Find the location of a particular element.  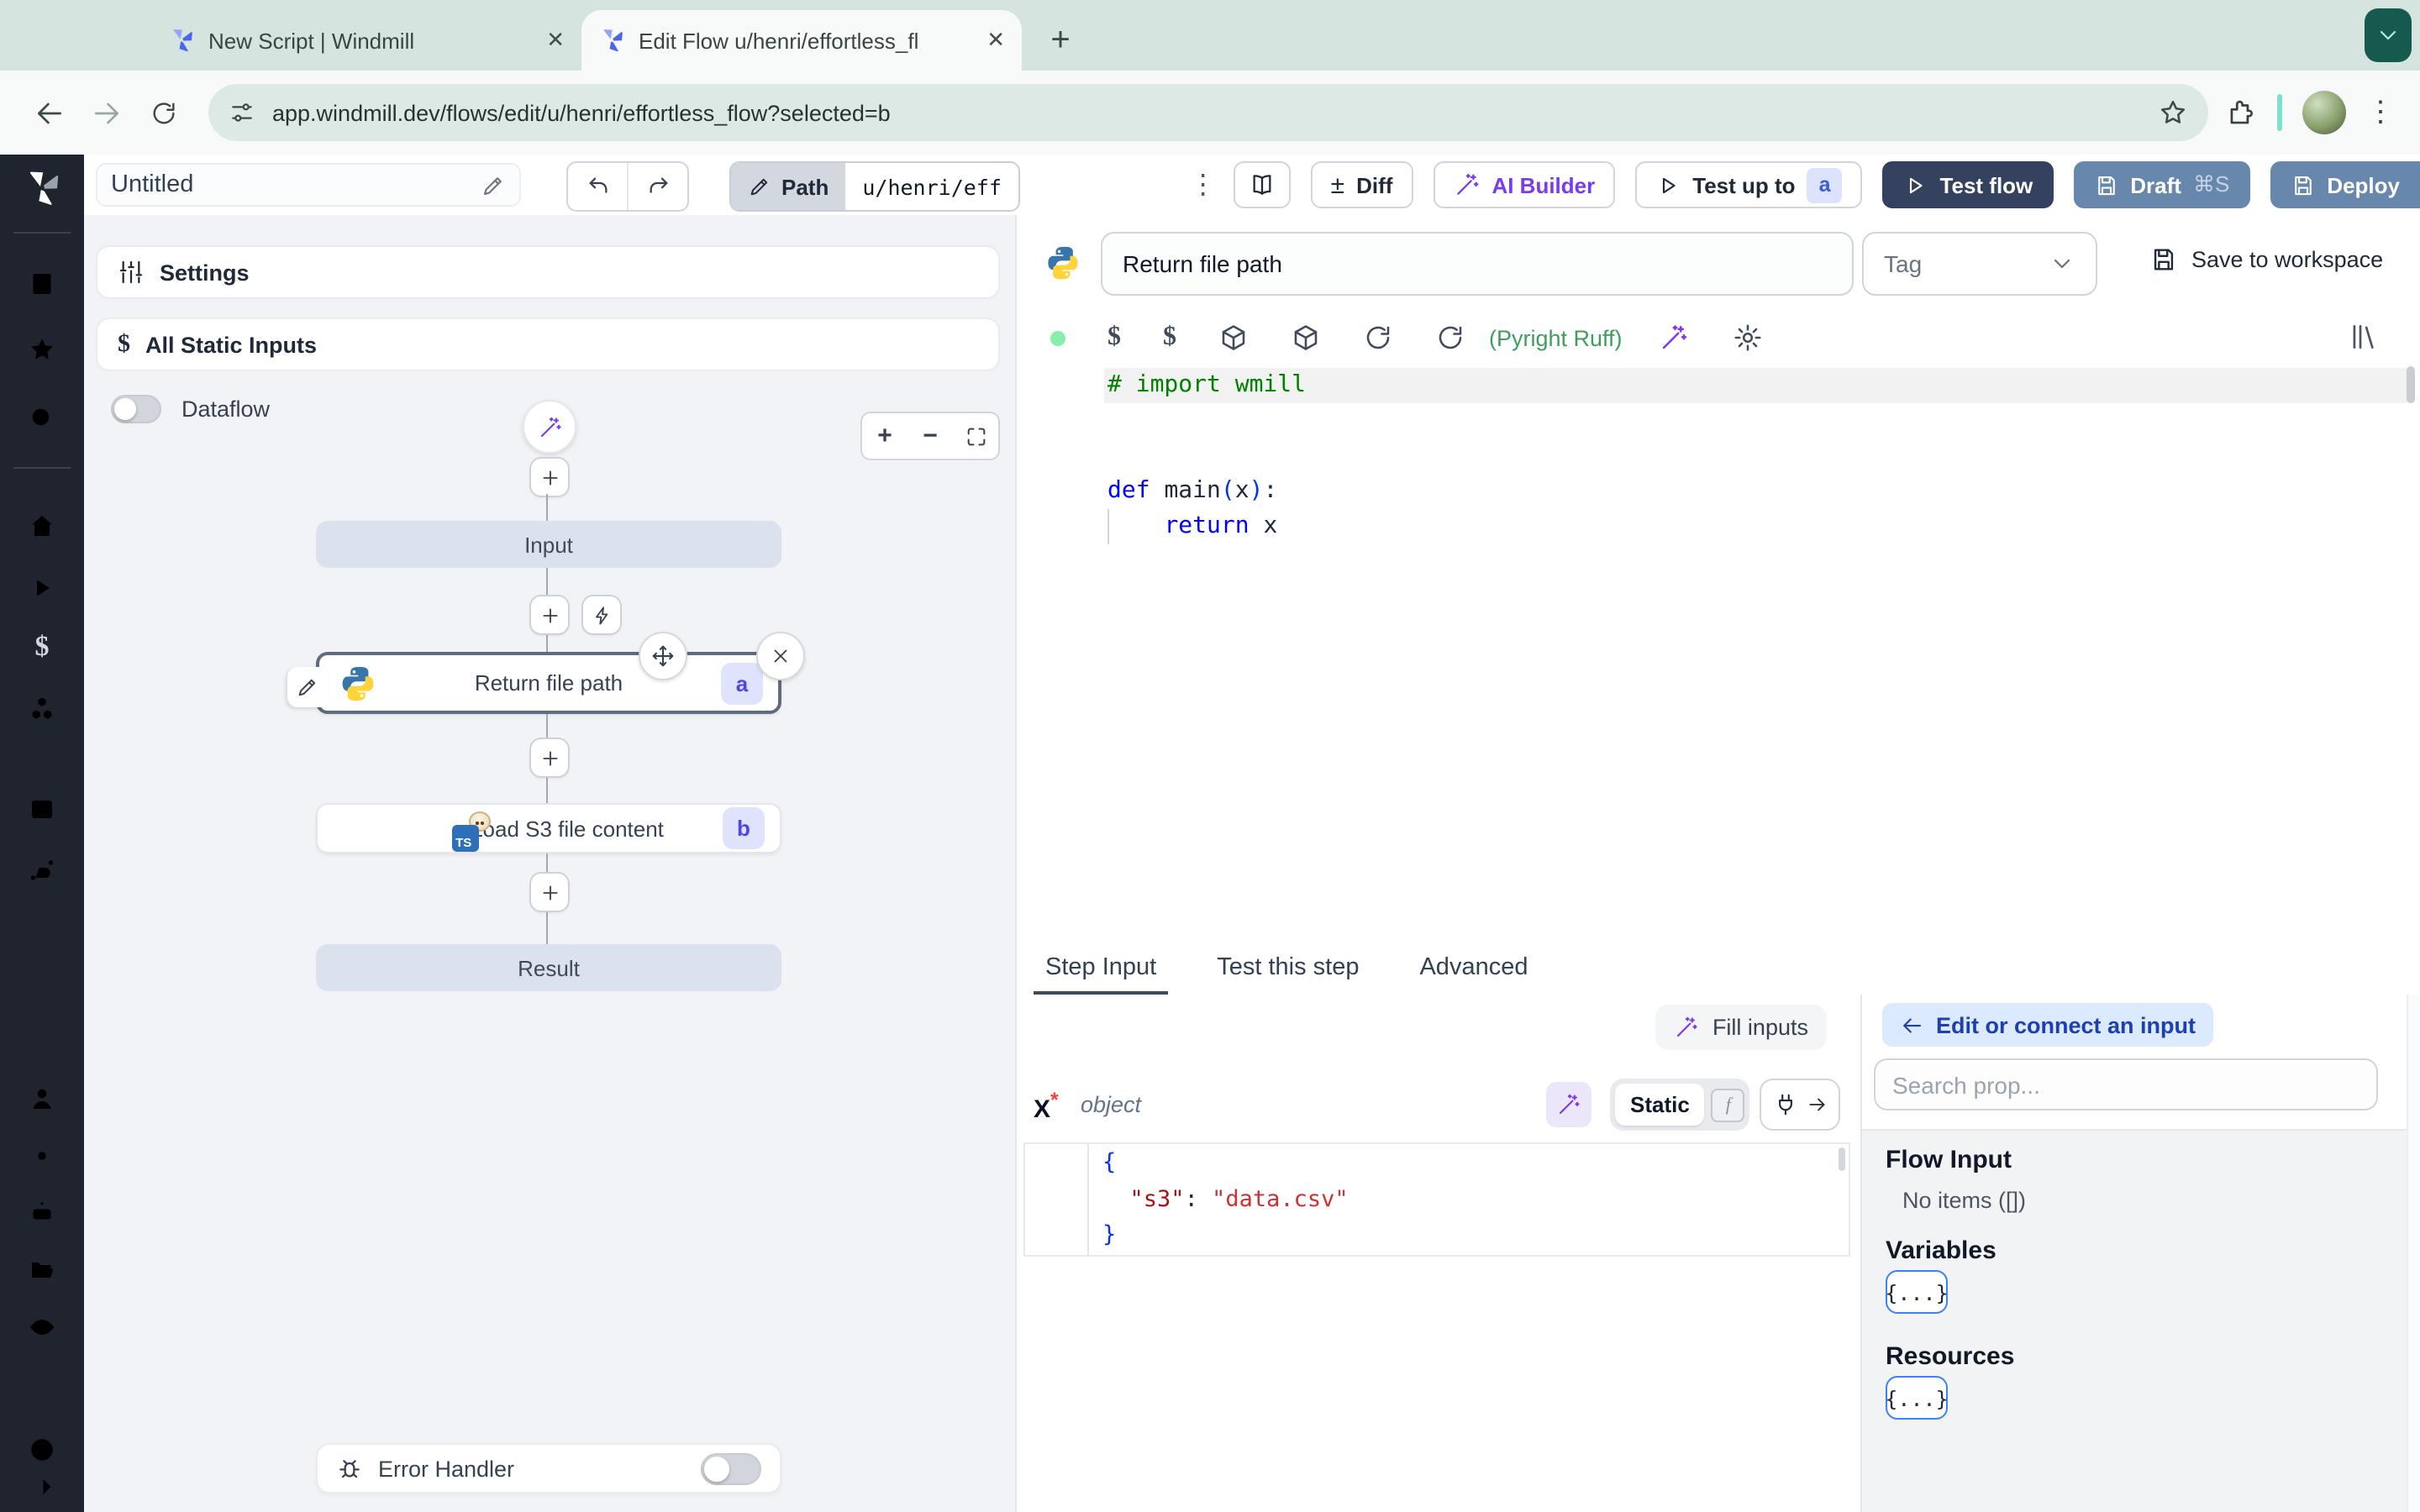

ai-wand-icon is located at coordinates (1675, 338).